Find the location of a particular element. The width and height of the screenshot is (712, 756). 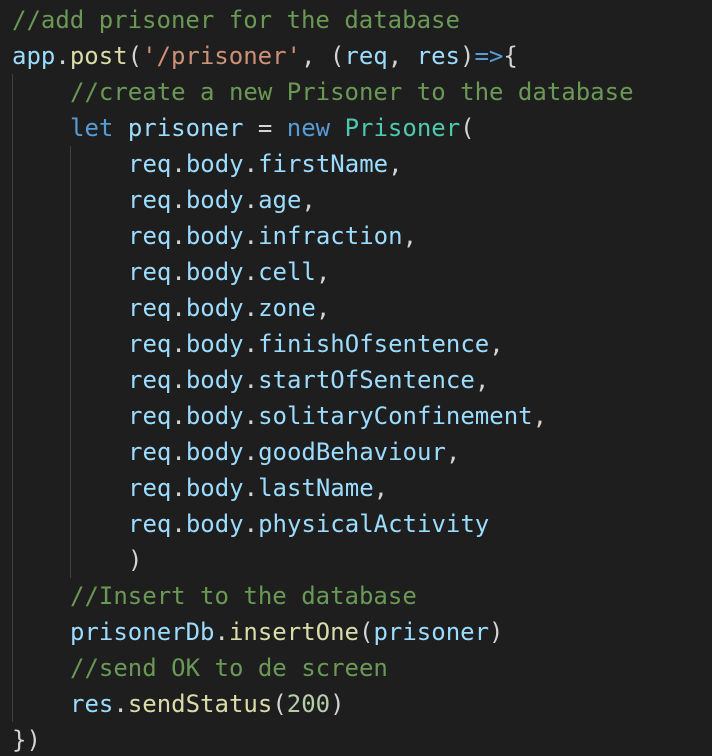

code-token-keyword: new is located at coordinates (308, 128).